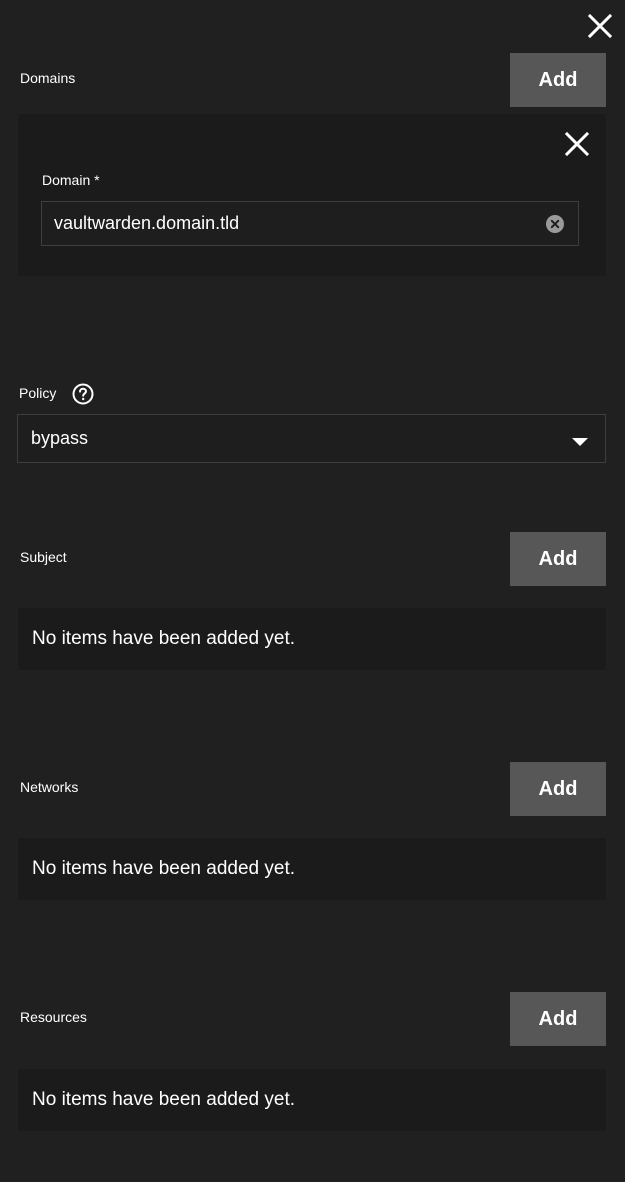  What do you see at coordinates (71, 180) in the screenshot?
I see `domain-field-label: Domain *` at bounding box center [71, 180].